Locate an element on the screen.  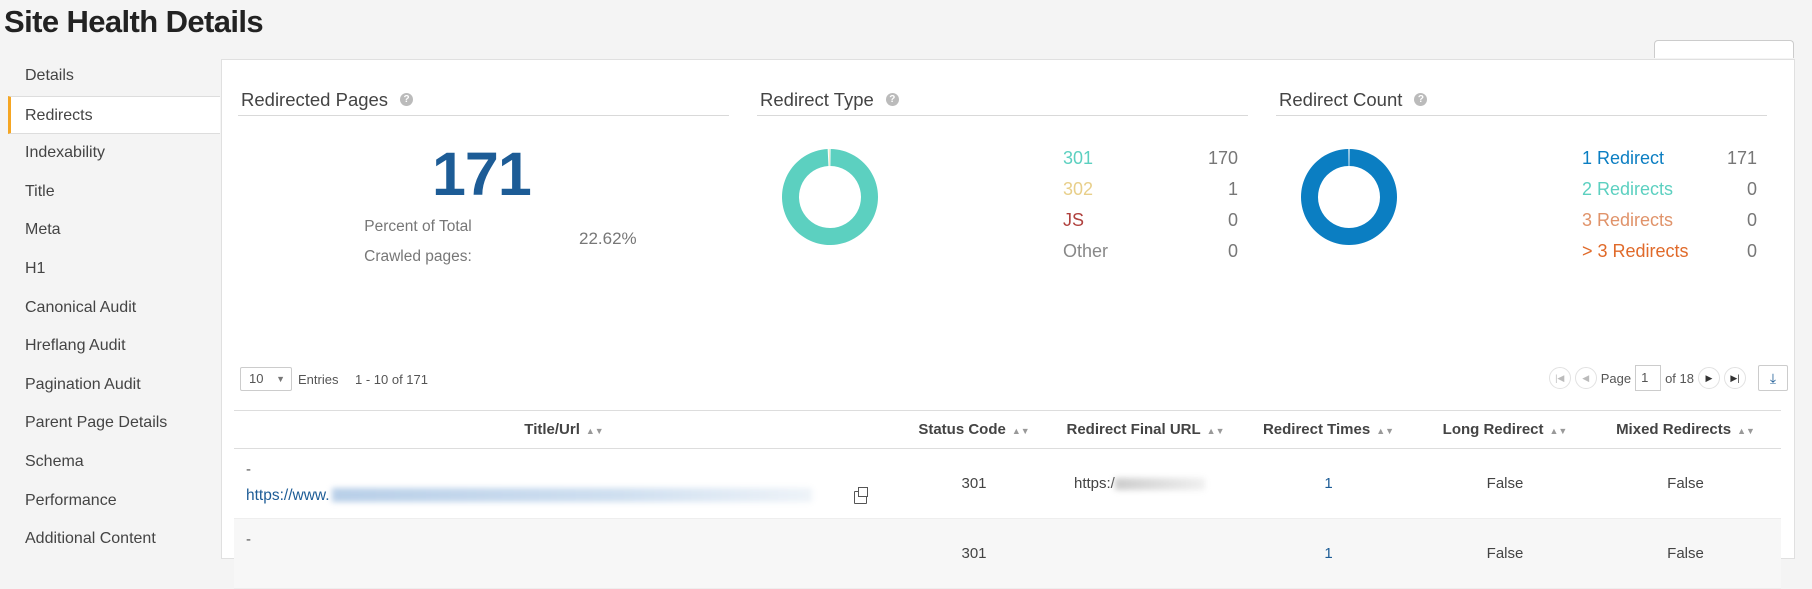
redirect-type-legend: 301 170 302 1 JS 0 Other 0 is located at coordinates (1150, 205).